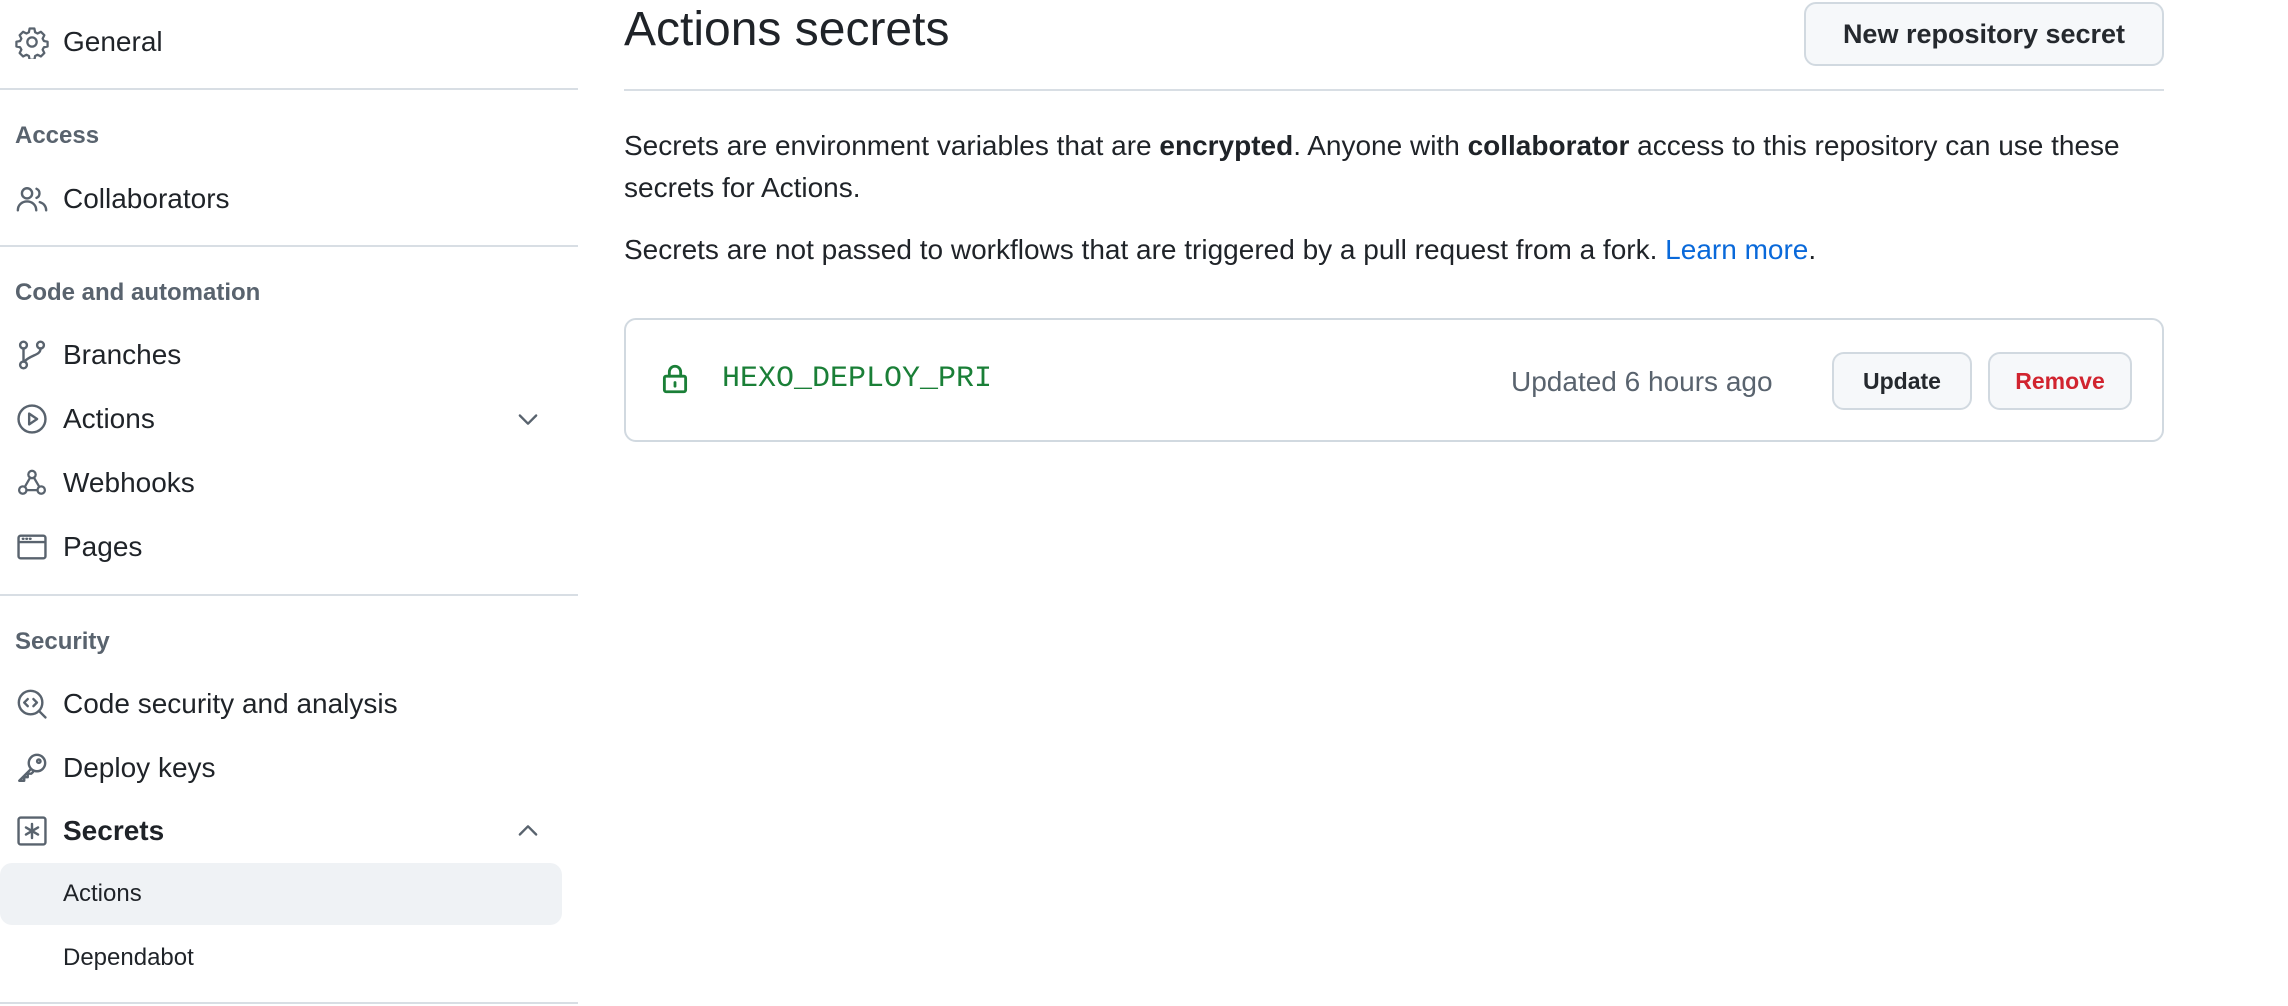 The height and width of the screenshot is (1006, 2288). Describe the element at coordinates (280, 831) in the screenshot. I see `sidebar-item-secrets: Secrets` at that location.